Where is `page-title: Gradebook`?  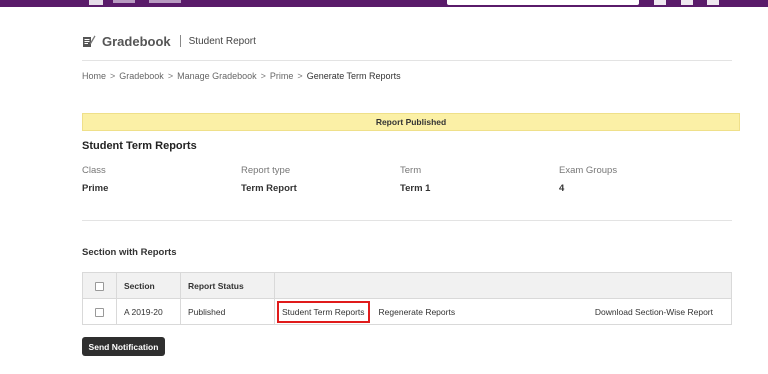
page-title: Gradebook is located at coordinates (136, 41).